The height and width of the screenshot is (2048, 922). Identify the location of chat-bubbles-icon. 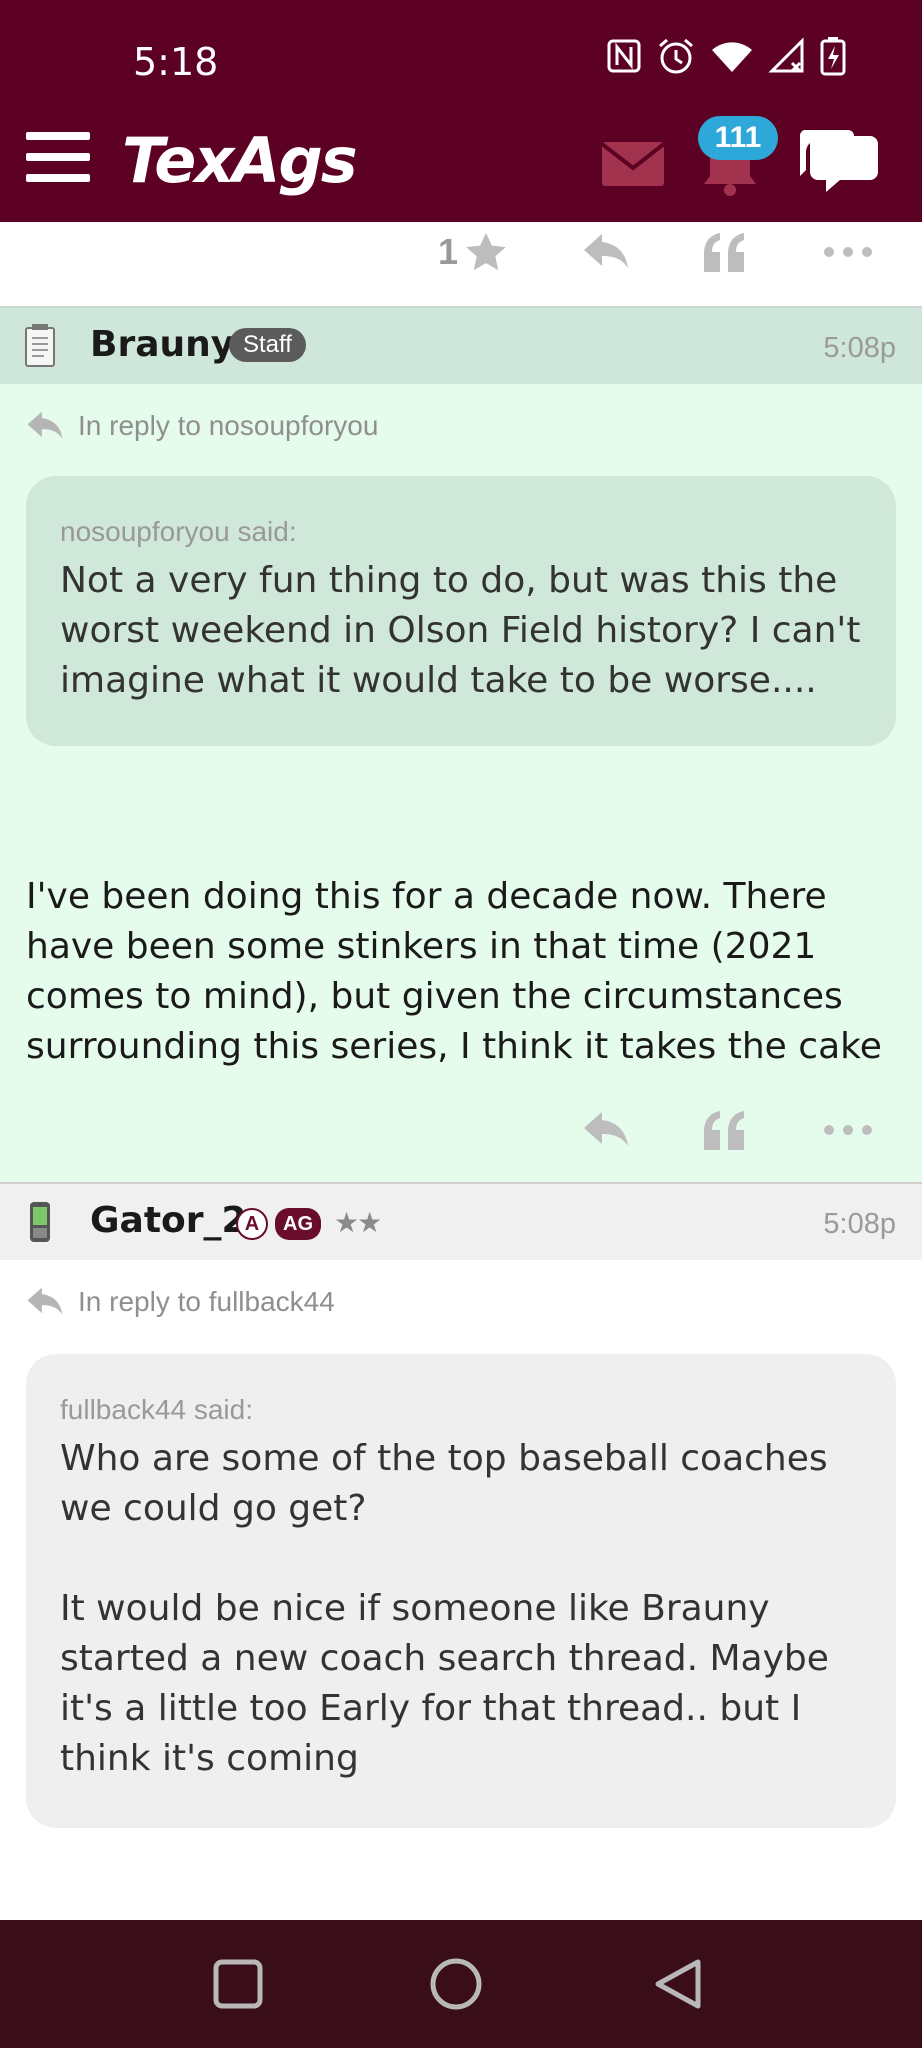
(842, 162).